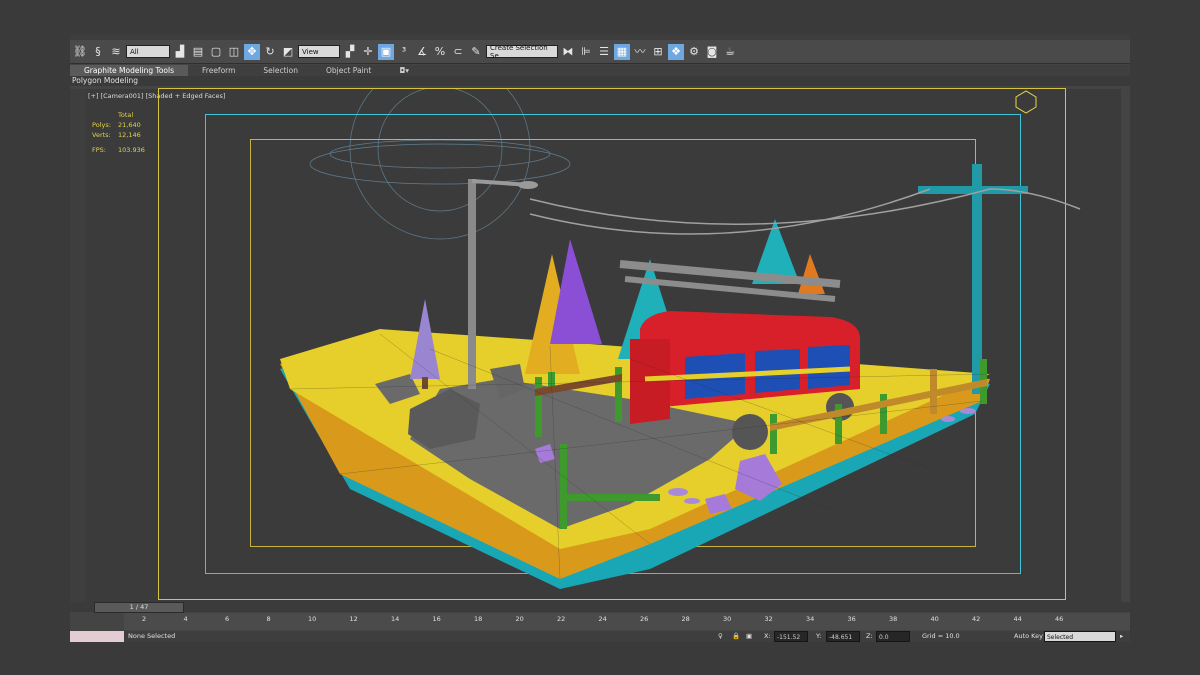 The image size is (1200, 675). Describe the element at coordinates (727, 619) in the screenshot. I see `timeline-tick-label: 30` at that location.